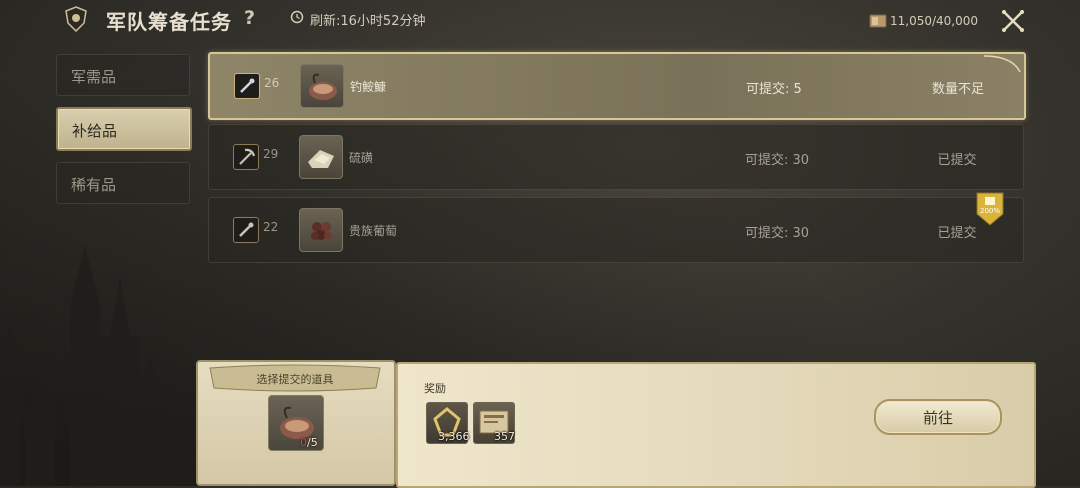 The width and height of the screenshot is (1080, 488). I want to click on anglerfish-item-icon, so click(322, 86).